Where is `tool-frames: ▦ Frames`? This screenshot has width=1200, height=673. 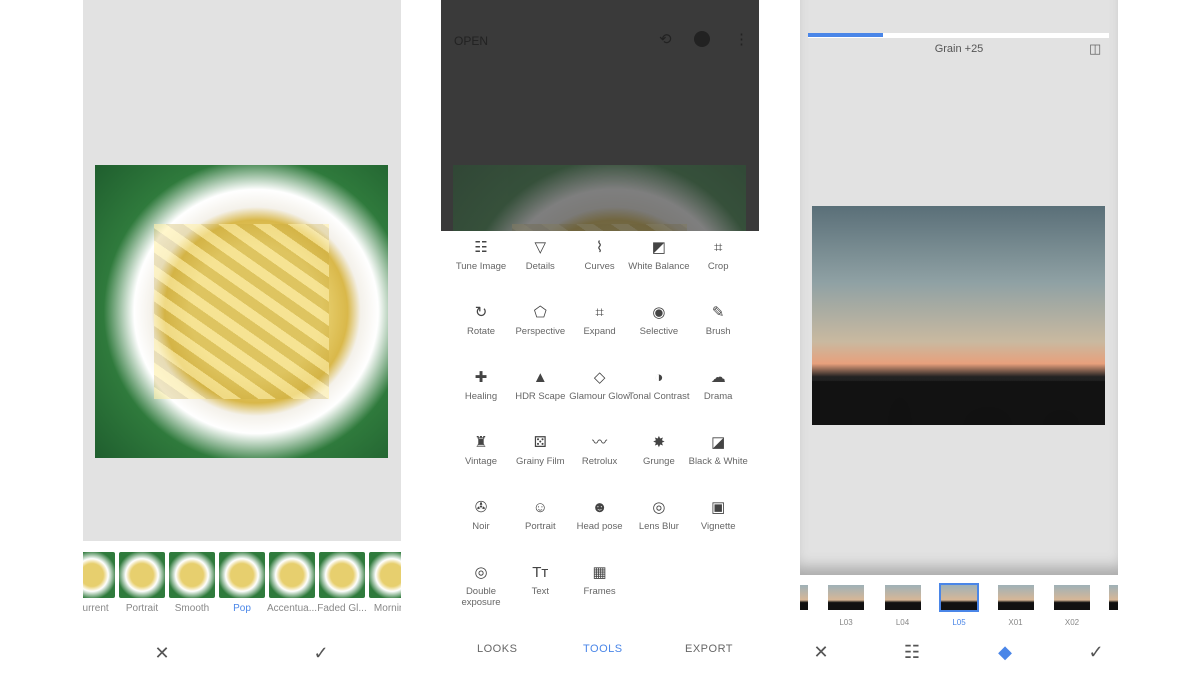 tool-frames: ▦ Frames is located at coordinates (600, 580).